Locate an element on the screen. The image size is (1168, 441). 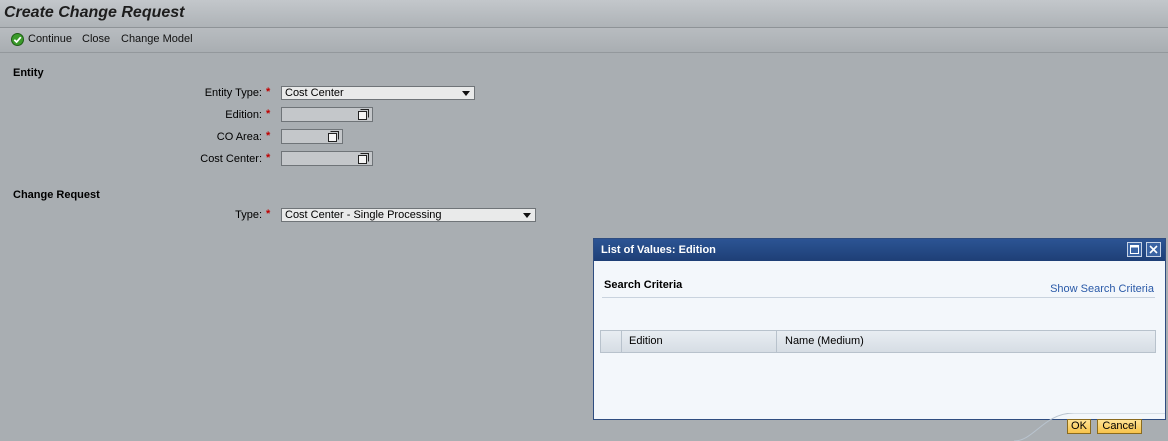
co-area-field is located at coordinates (312, 136).